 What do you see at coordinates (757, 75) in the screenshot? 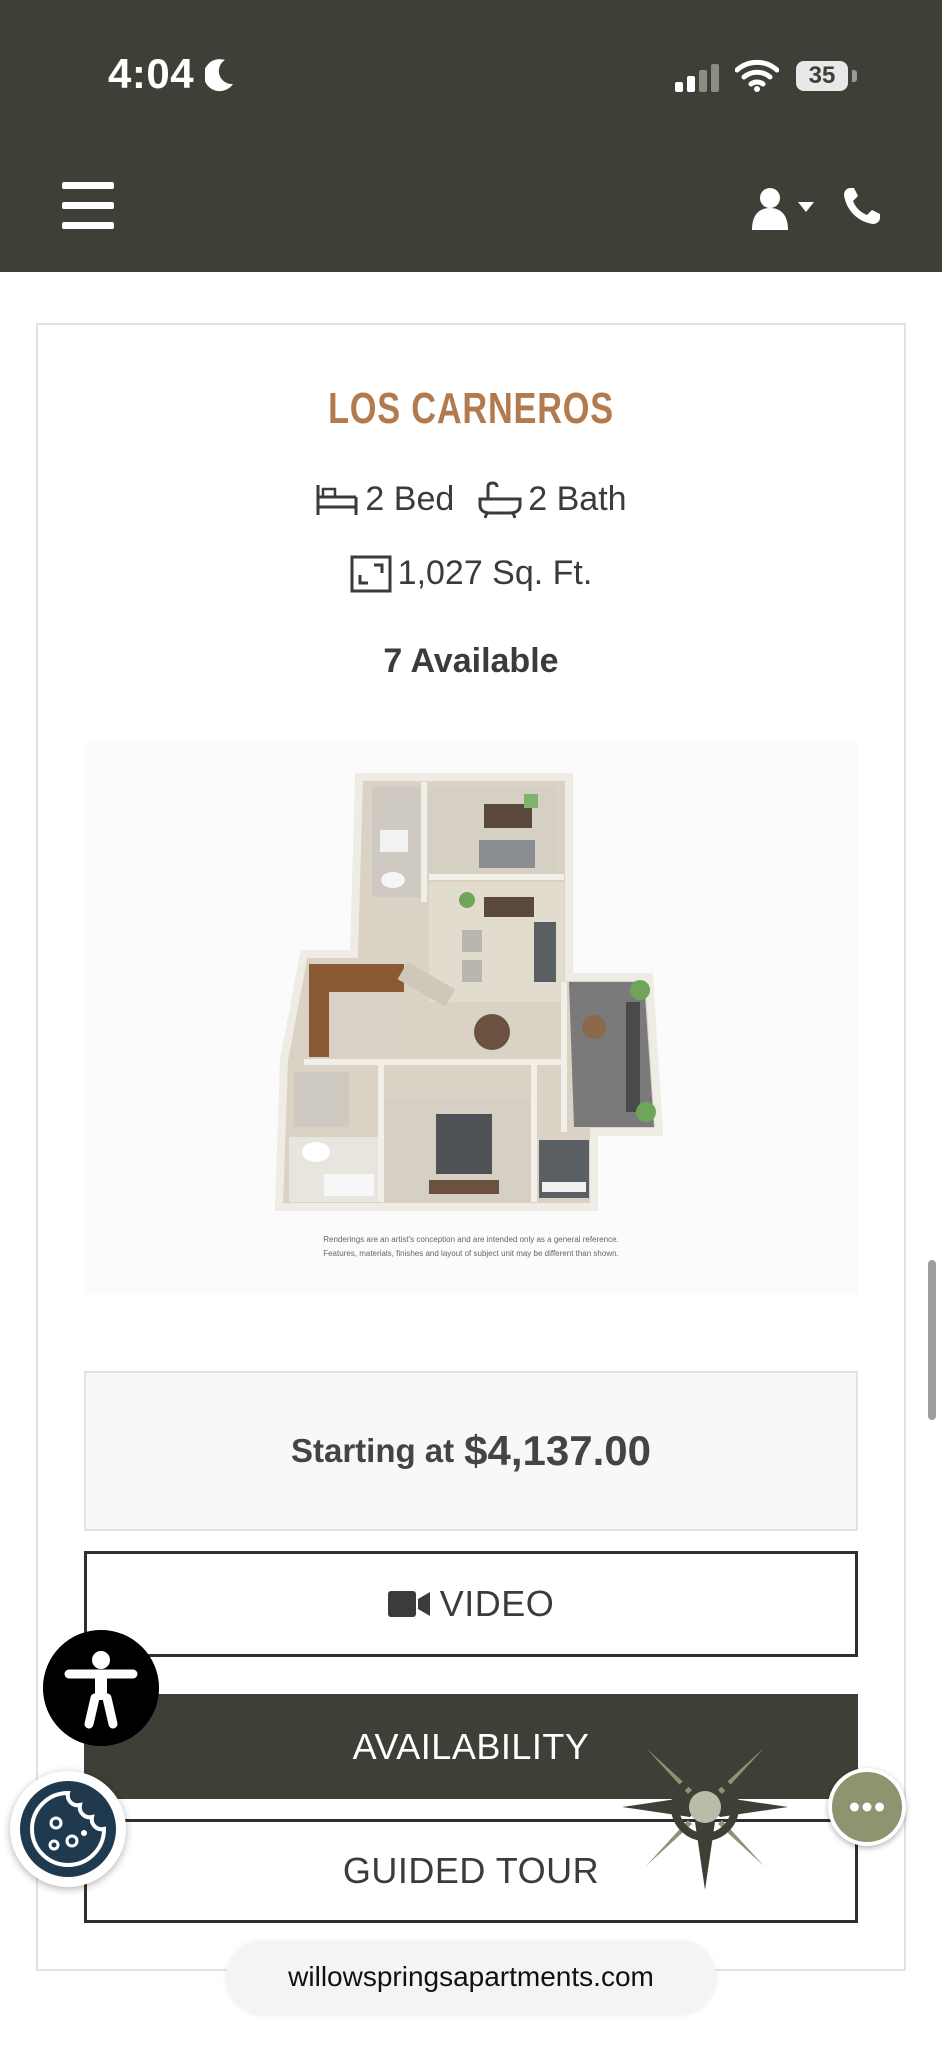
I see `wifi-icon` at bounding box center [757, 75].